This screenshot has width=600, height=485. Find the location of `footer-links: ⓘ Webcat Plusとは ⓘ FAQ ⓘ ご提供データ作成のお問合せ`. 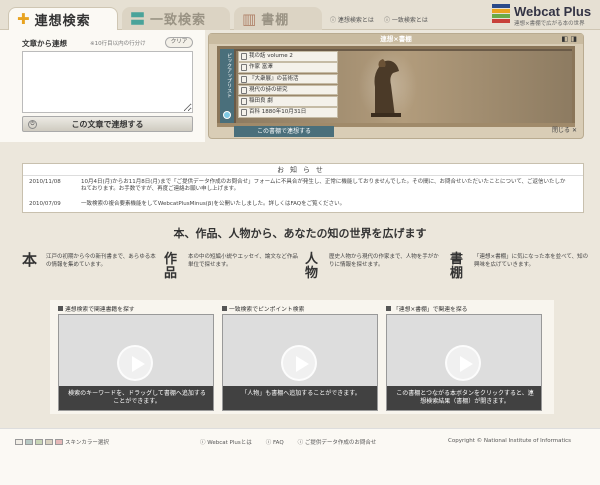

footer-links: ⓘ Webcat Plusとは ⓘ FAQ ⓘ ご提供データ作成のお問合せ is located at coordinates (288, 442).